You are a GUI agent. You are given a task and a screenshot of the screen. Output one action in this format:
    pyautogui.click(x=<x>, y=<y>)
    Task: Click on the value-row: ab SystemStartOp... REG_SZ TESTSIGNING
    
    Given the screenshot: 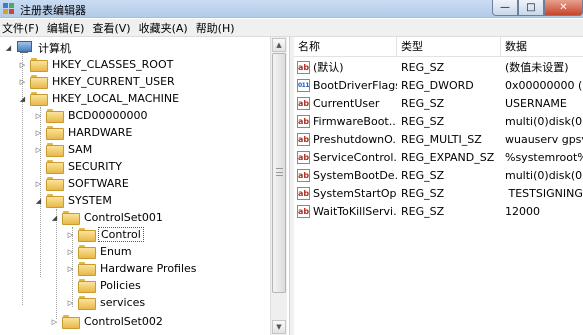 What is the action you would take?
    pyautogui.click(x=438, y=194)
    